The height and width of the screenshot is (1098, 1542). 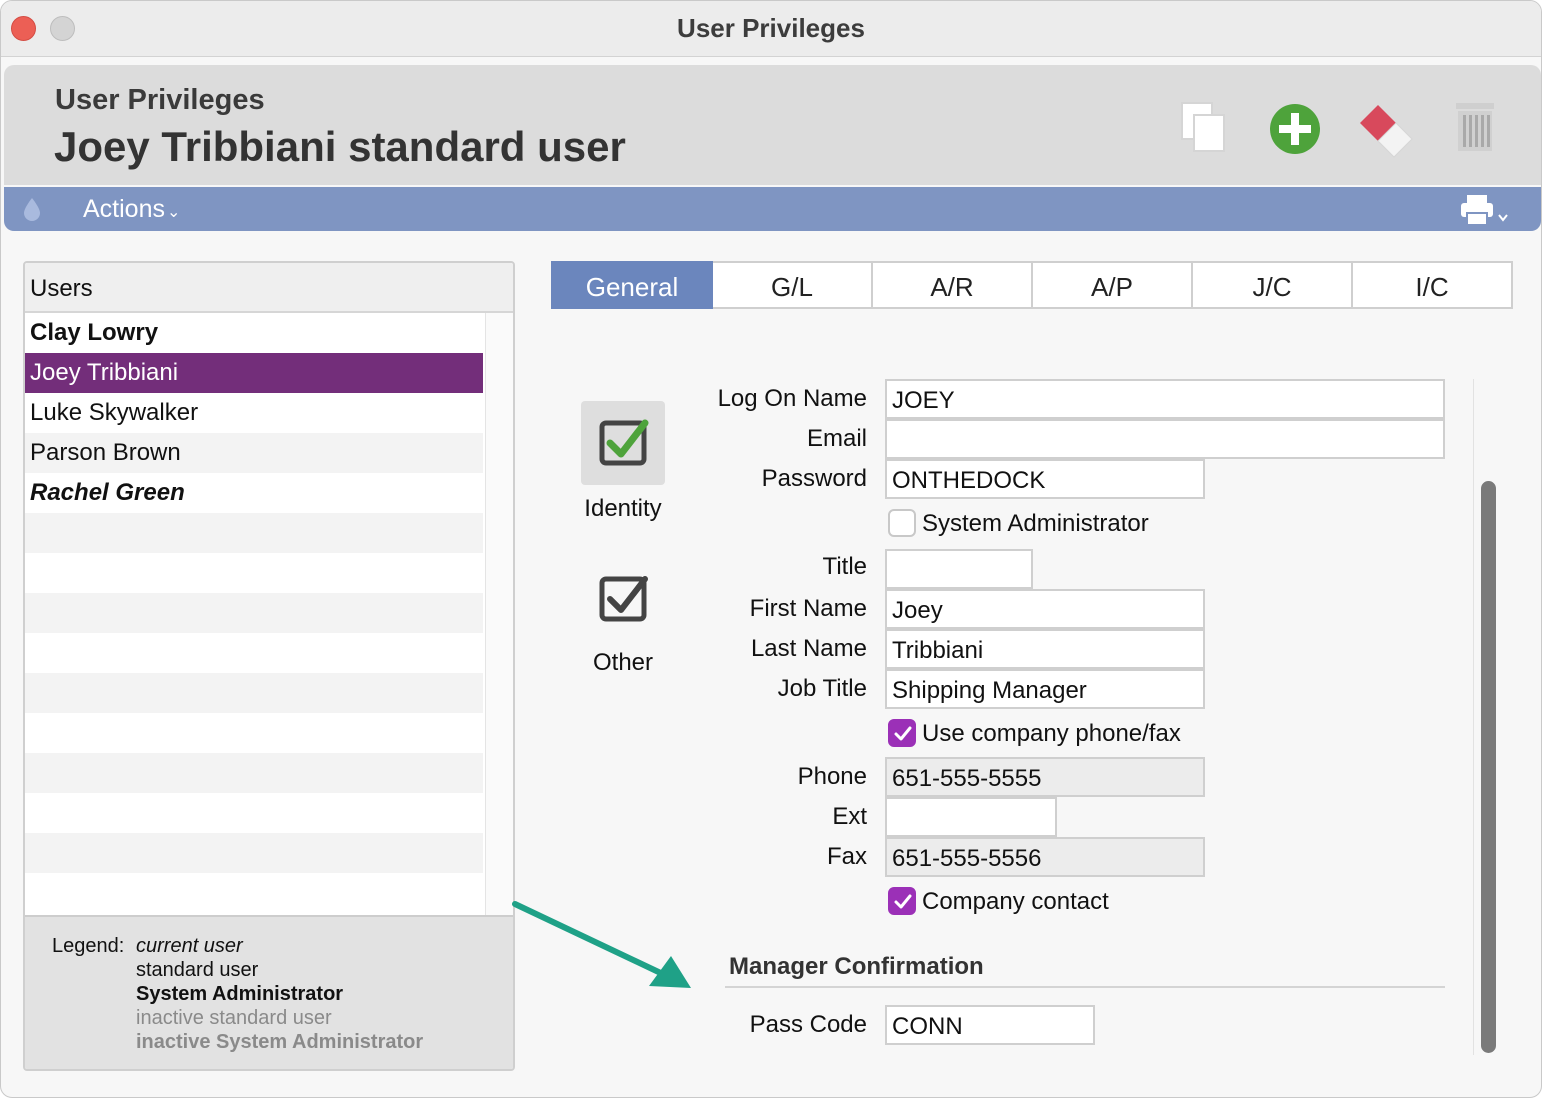 I want to click on tab-a-p: A/P, so click(x=1113, y=285).